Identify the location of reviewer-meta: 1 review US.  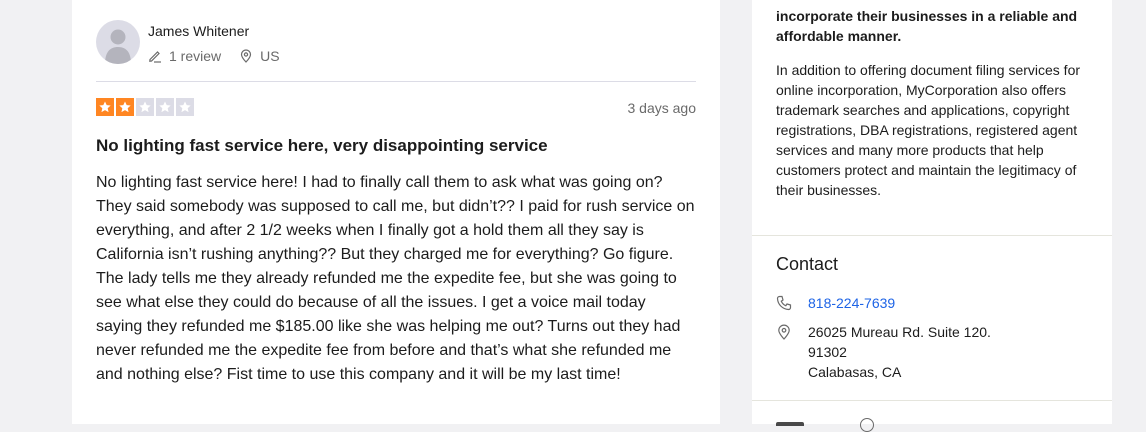
(214, 56).